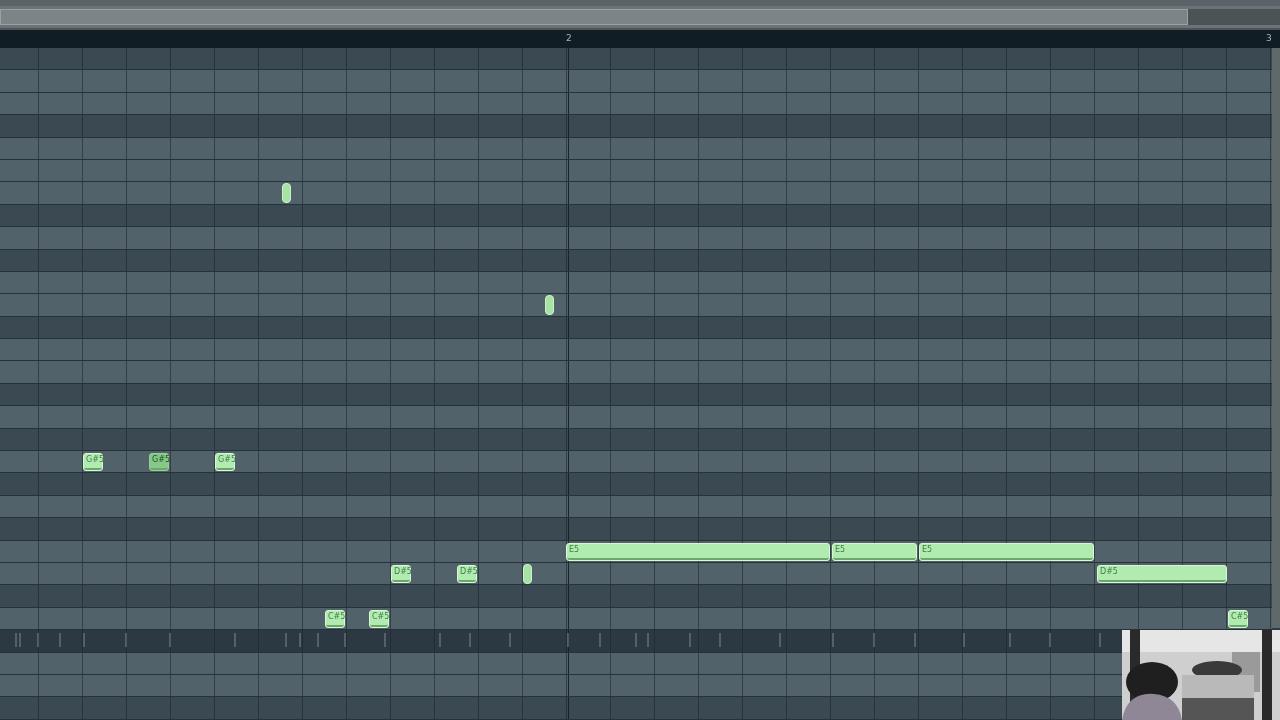  What do you see at coordinates (640, 39) in the screenshot?
I see `time-ruler: 2 3` at bounding box center [640, 39].